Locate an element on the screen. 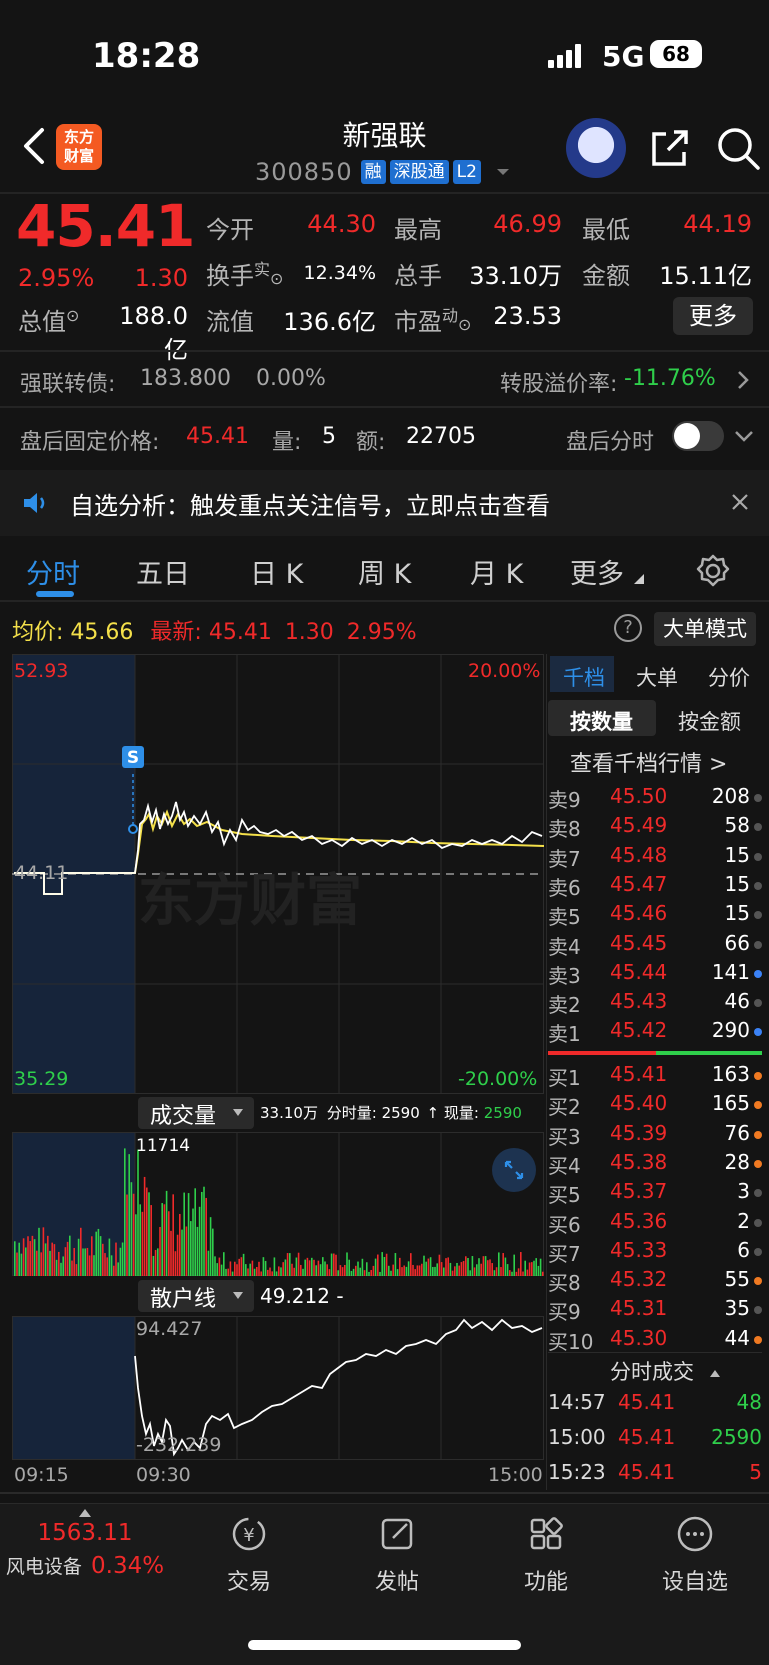  expand-chart-button is located at coordinates (514, 1170).